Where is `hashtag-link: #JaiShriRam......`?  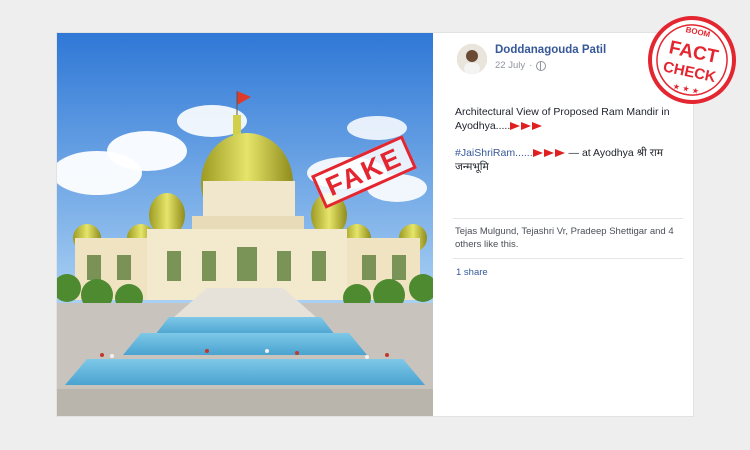
hashtag-link: #JaiShriRam...... is located at coordinates (494, 153).